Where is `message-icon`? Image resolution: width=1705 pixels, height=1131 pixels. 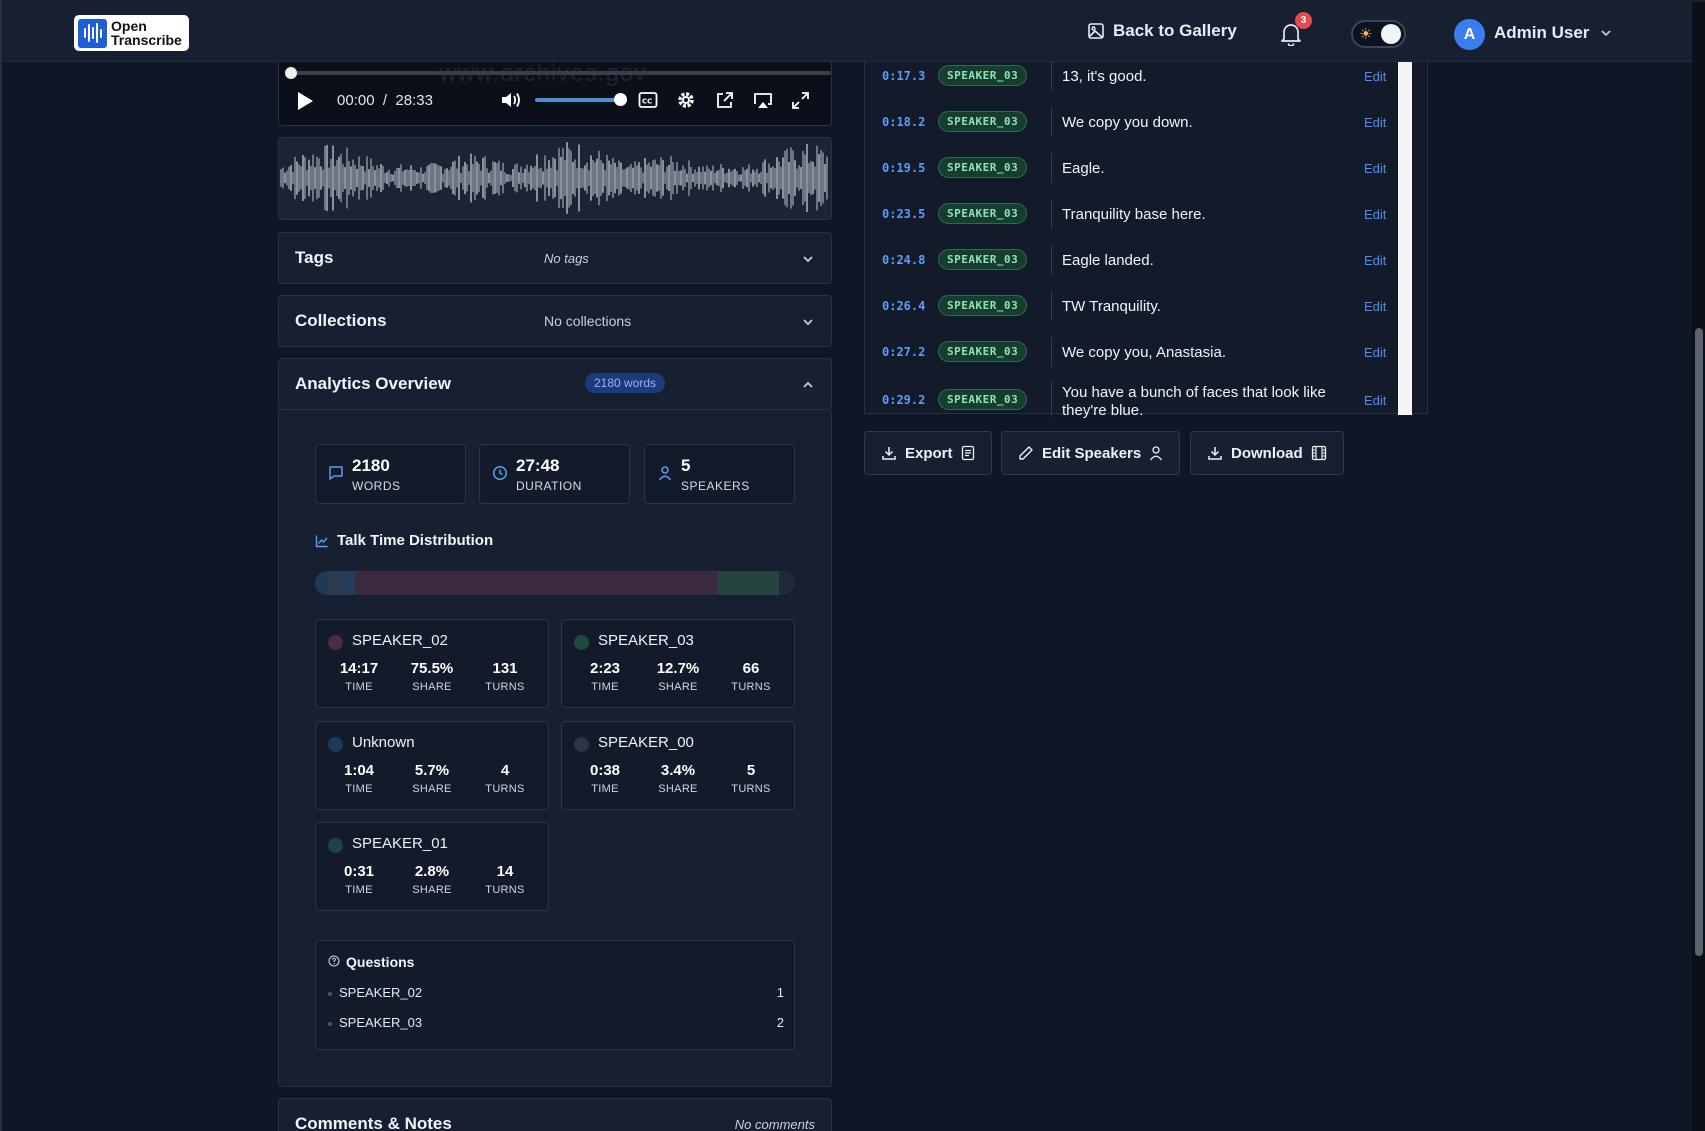 message-icon is located at coordinates (336, 473).